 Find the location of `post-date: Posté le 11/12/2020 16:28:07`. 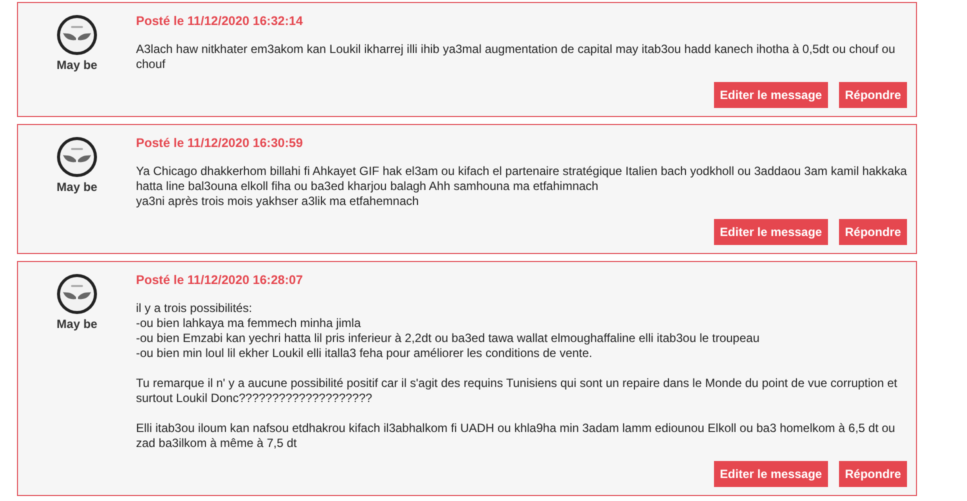

post-date: Posté le 11/12/2020 16:28:07 is located at coordinates (220, 280).